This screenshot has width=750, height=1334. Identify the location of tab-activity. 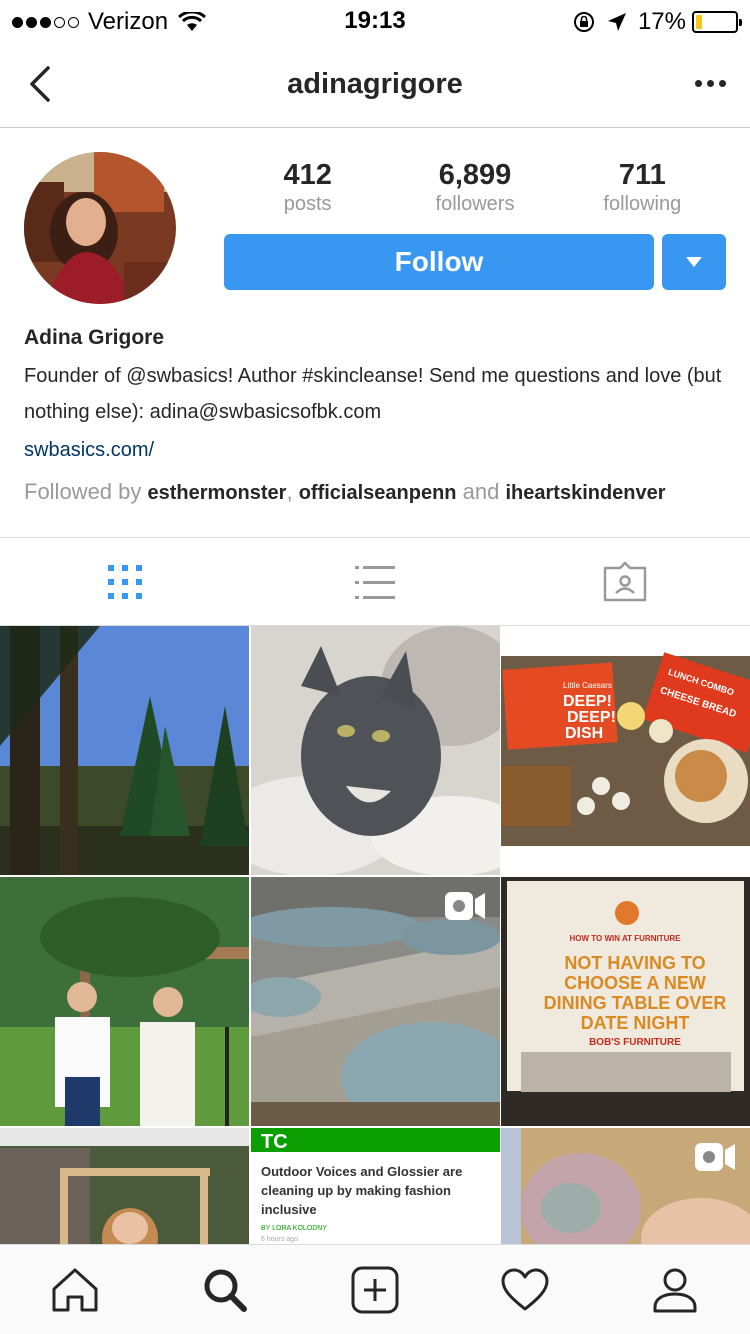
(525, 1289).